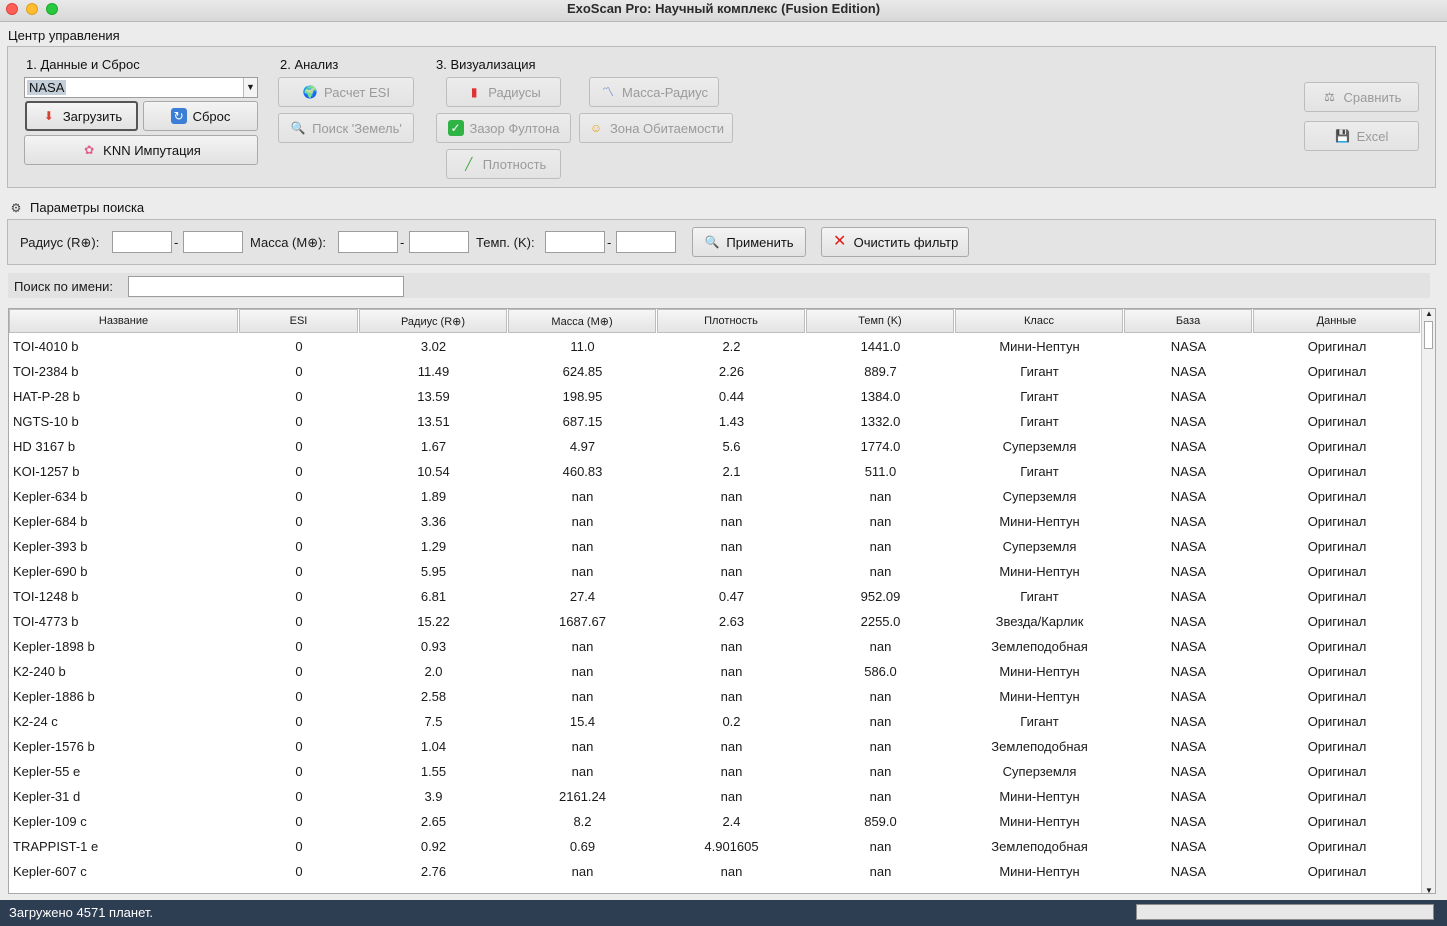 This screenshot has width=1447, height=926. I want to click on compare-button: ⚖ Сравнить, so click(1361, 97).